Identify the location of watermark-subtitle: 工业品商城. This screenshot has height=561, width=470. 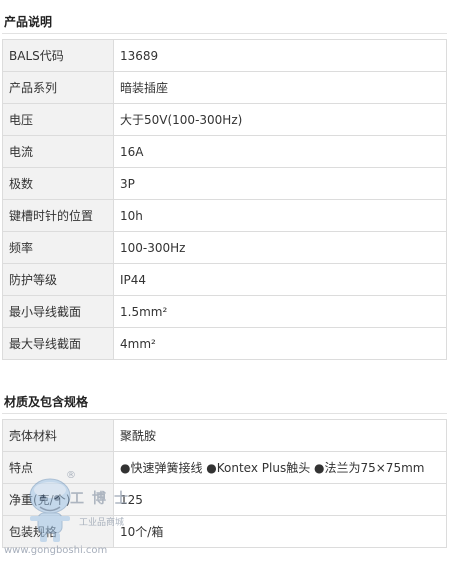
(102, 523).